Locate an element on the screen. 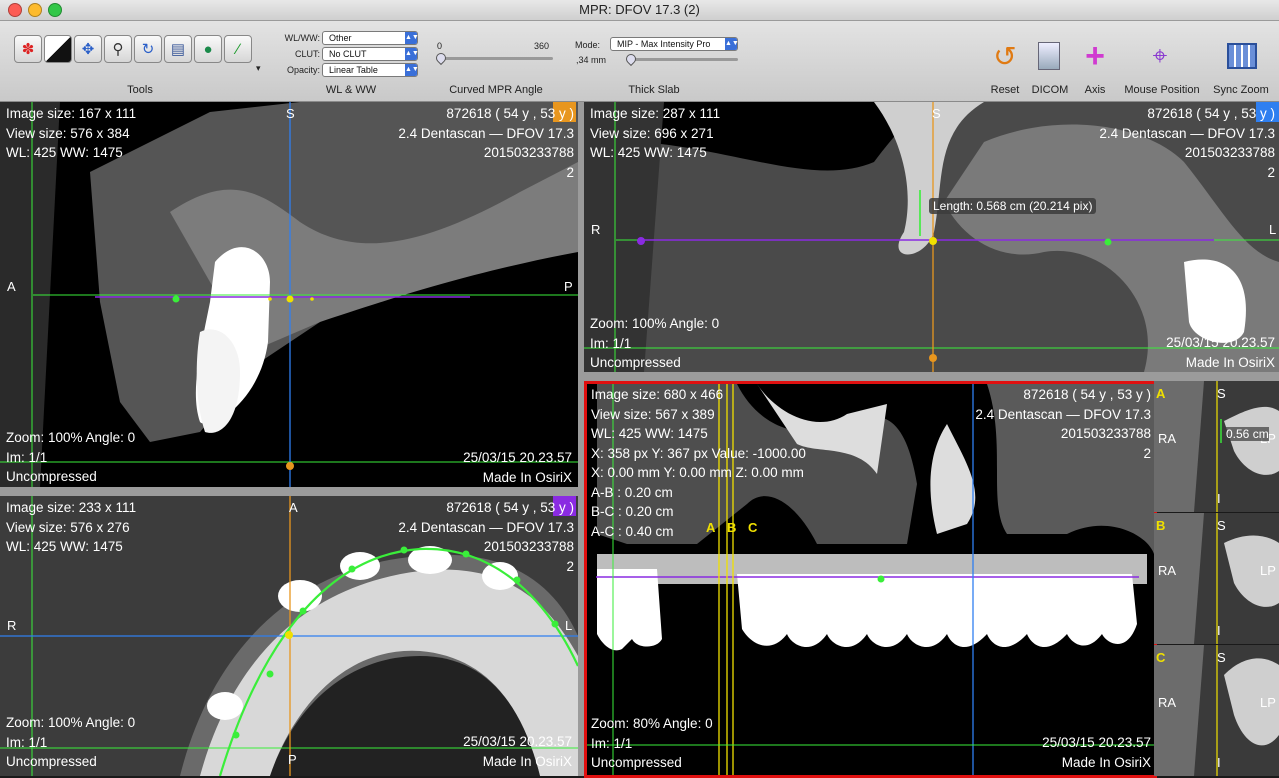 The width and height of the screenshot is (1279, 778). roi-tool-icon: ✽ is located at coordinates (28, 49).